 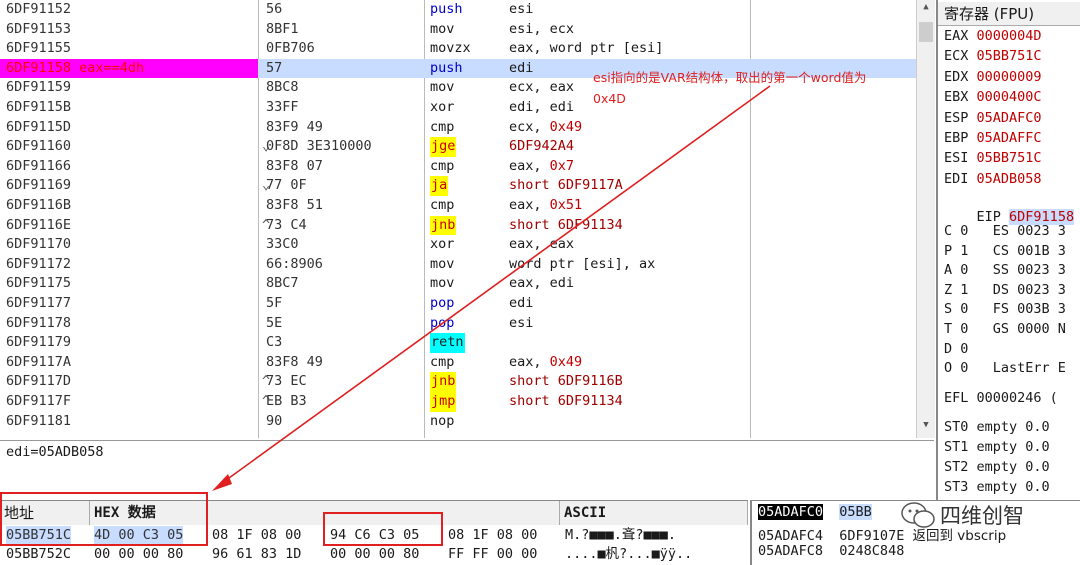 I want to click on annotation-box-bytes, so click(x=383, y=529).